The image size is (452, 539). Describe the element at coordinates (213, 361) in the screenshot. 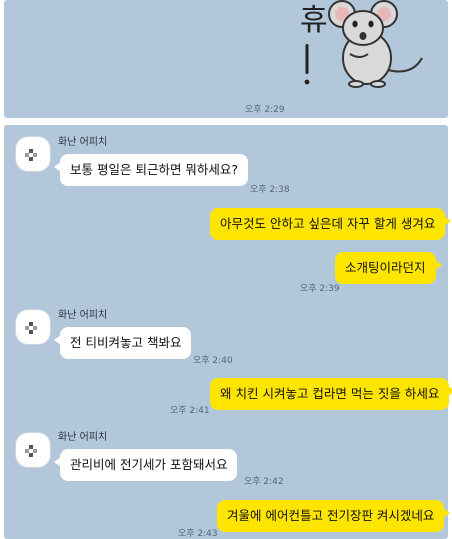

I see `message-time: 오후 2:40` at that location.